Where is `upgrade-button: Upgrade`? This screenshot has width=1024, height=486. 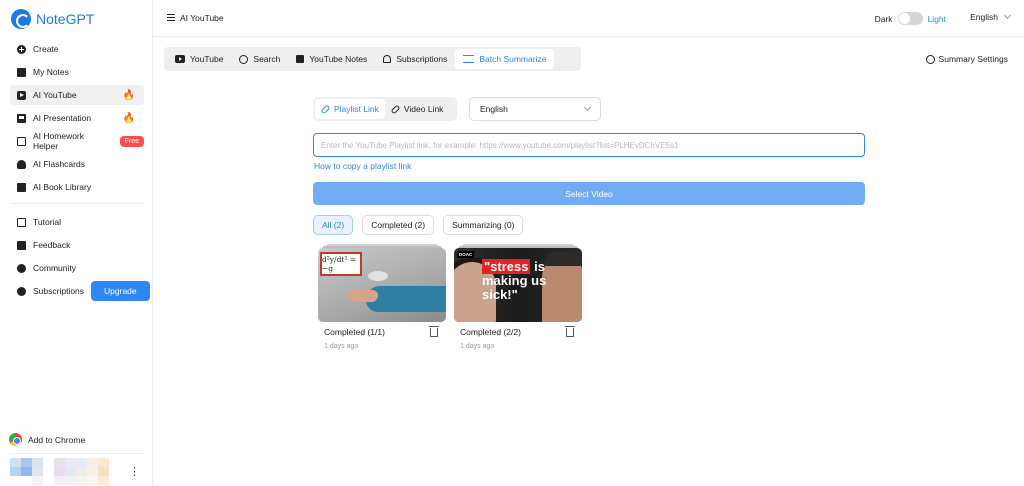 upgrade-button: Upgrade is located at coordinates (120, 291).